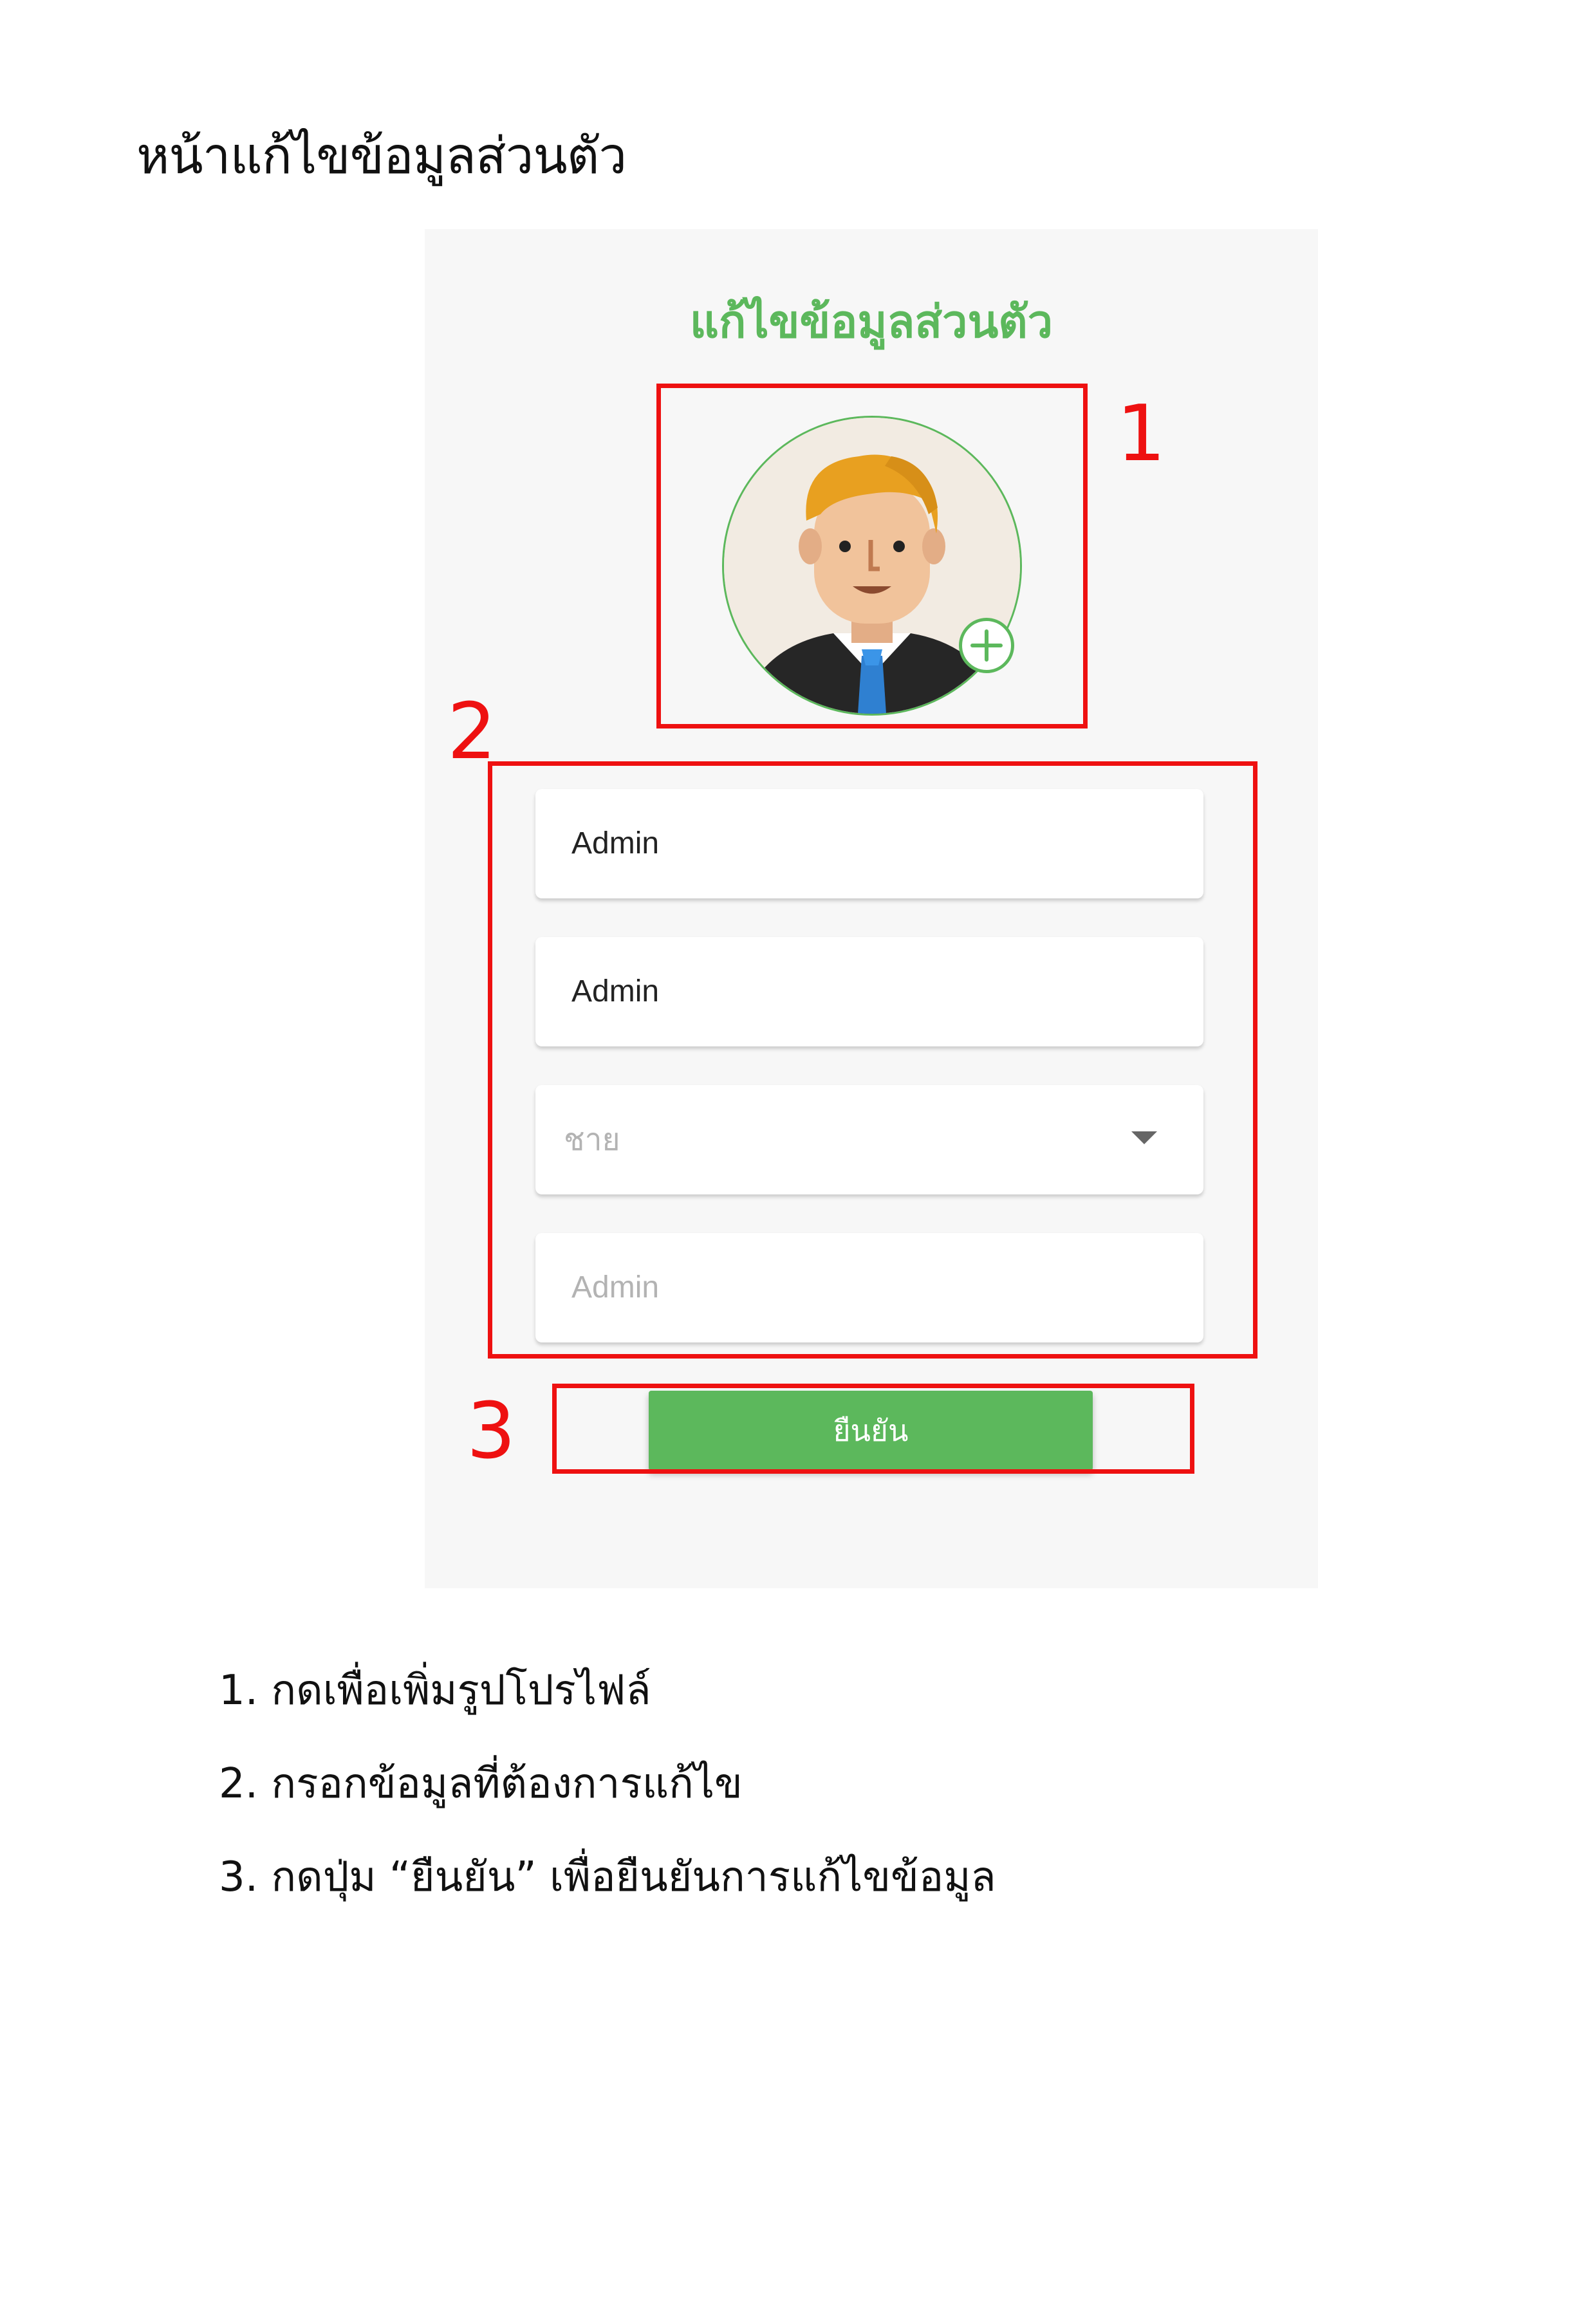  What do you see at coordinates (381, 156) in the screenshot?
I see `document-title: หน้าแก้ไขข้อมูลส่วนตัว` at bounding box center [381, 156].